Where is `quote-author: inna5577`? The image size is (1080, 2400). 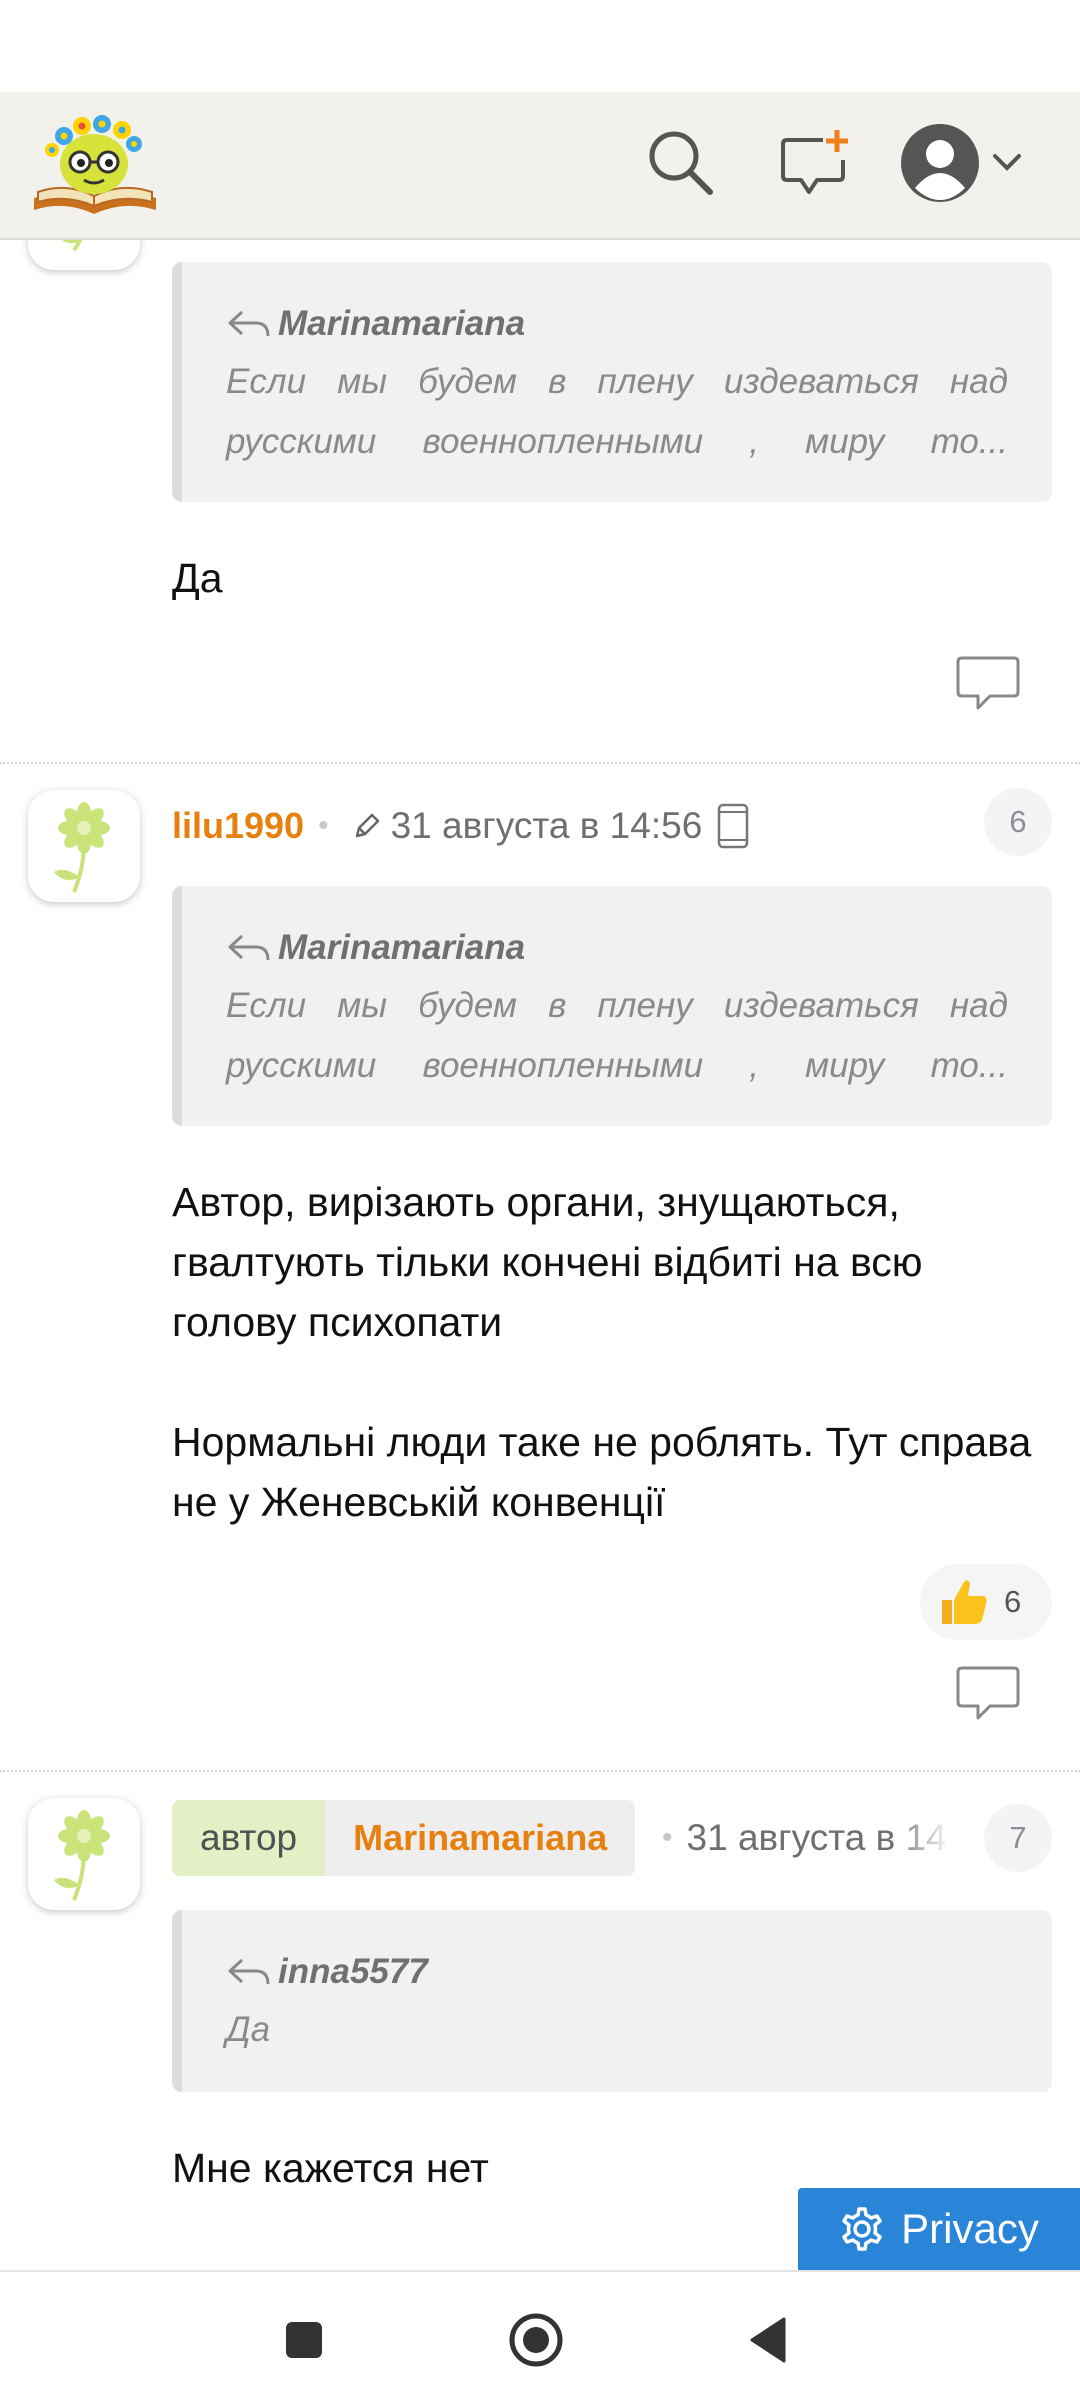 quote-author: inna5577 is located at coordinates (617, 1972).